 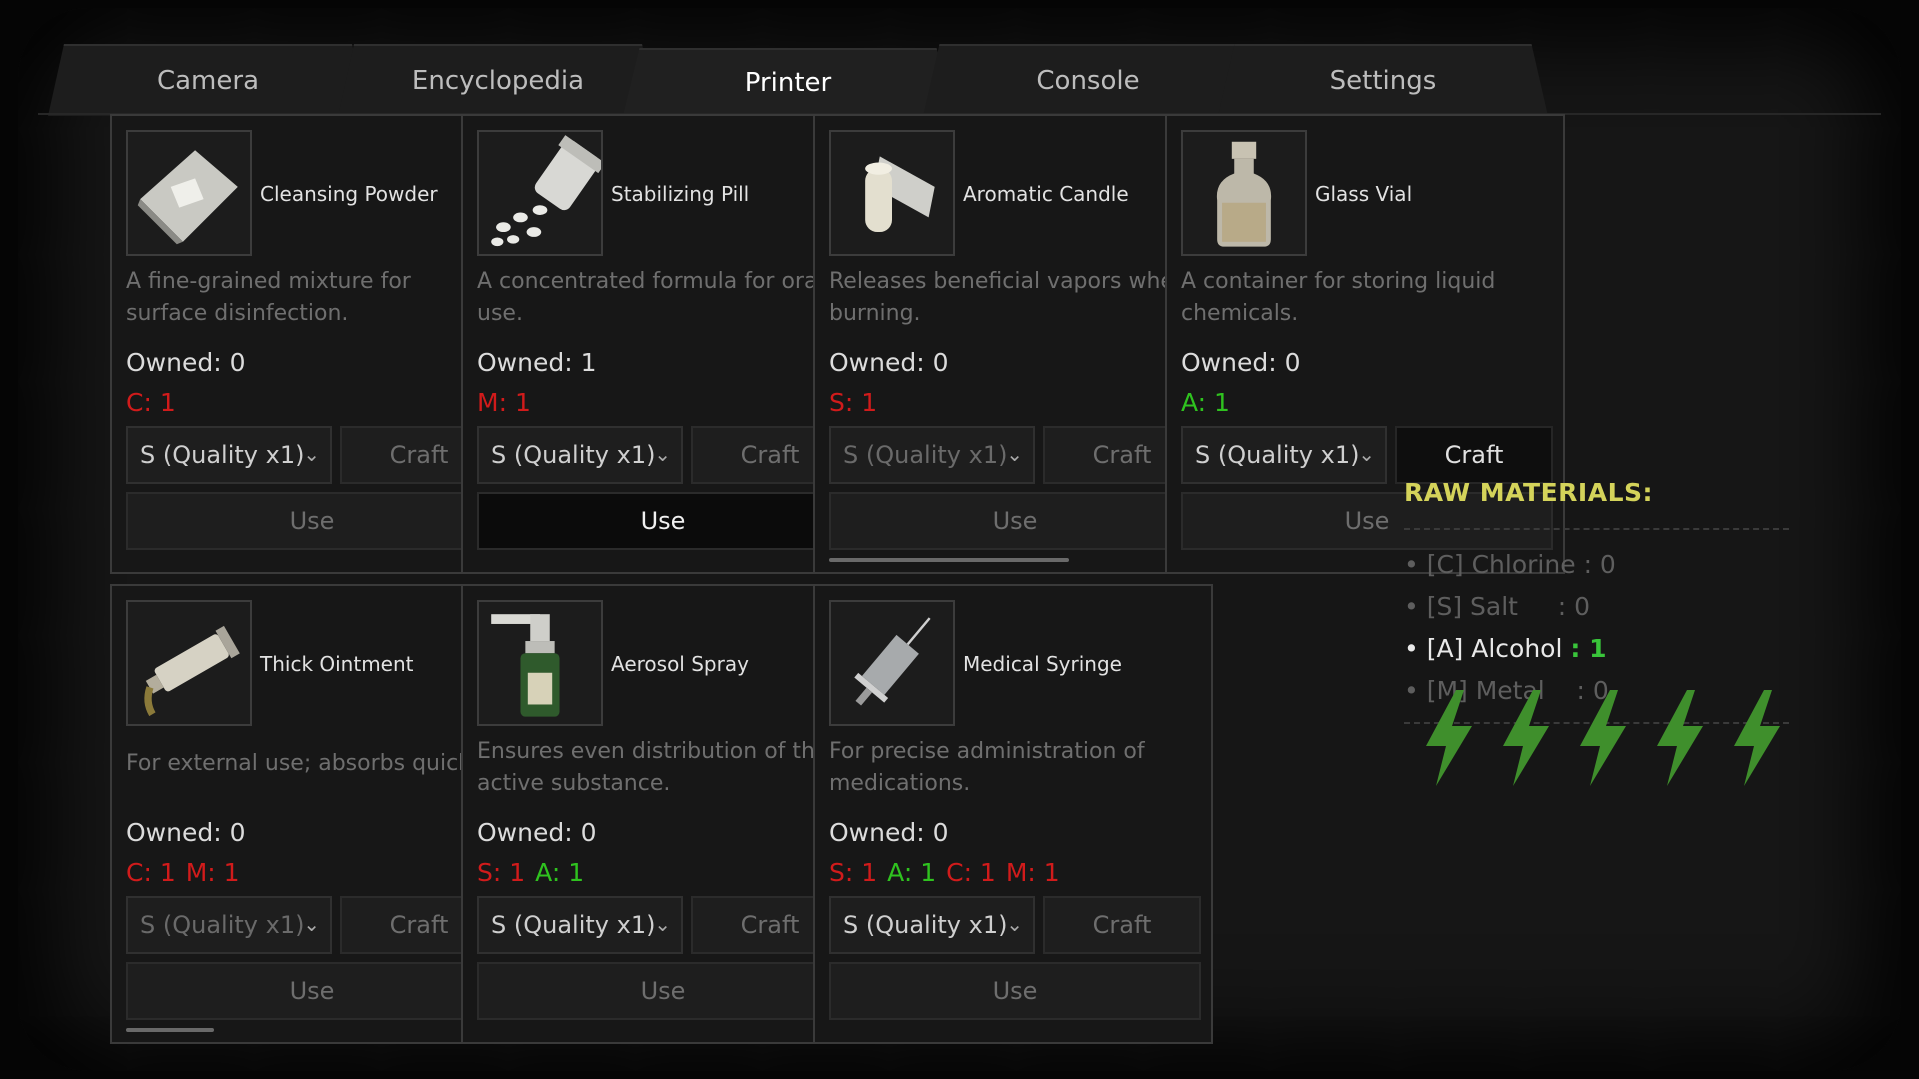 I want to click on item-name: Glass Vial, so click(x=1364, y=194).